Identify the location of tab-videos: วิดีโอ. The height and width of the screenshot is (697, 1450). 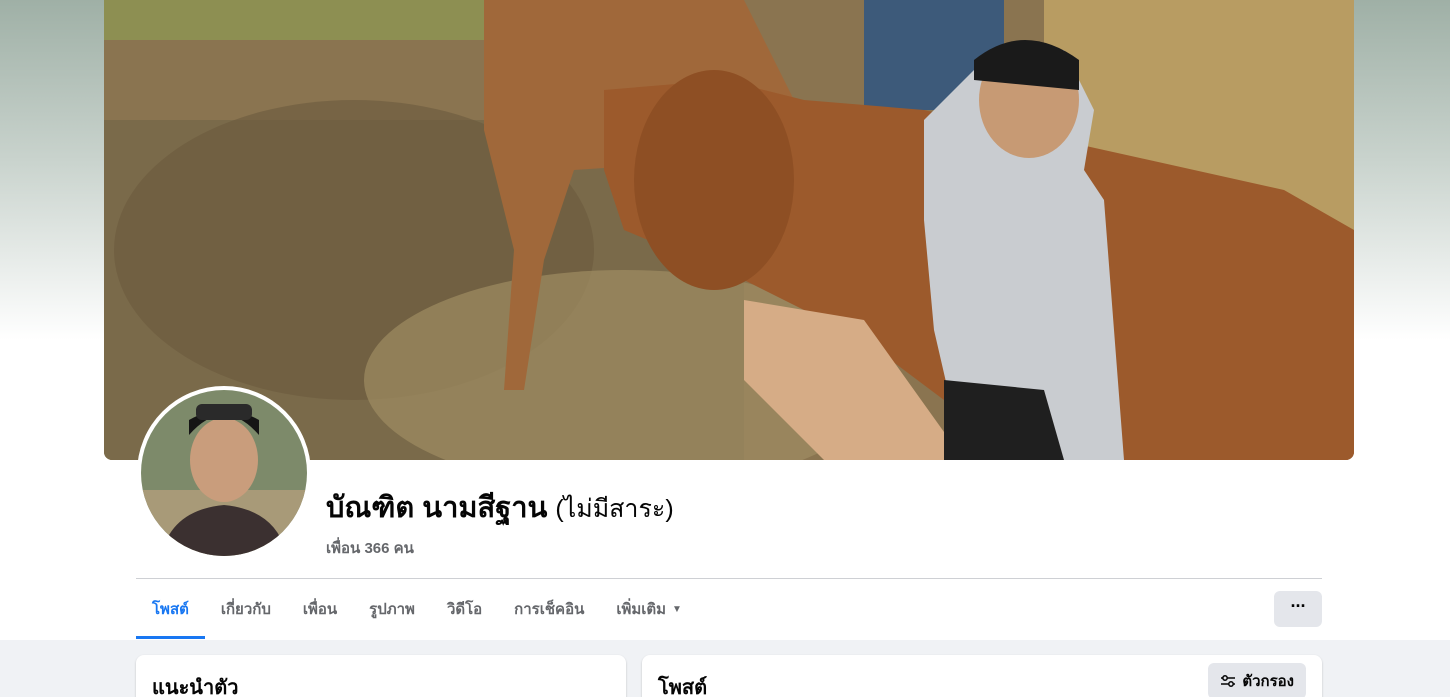
(464, 609).